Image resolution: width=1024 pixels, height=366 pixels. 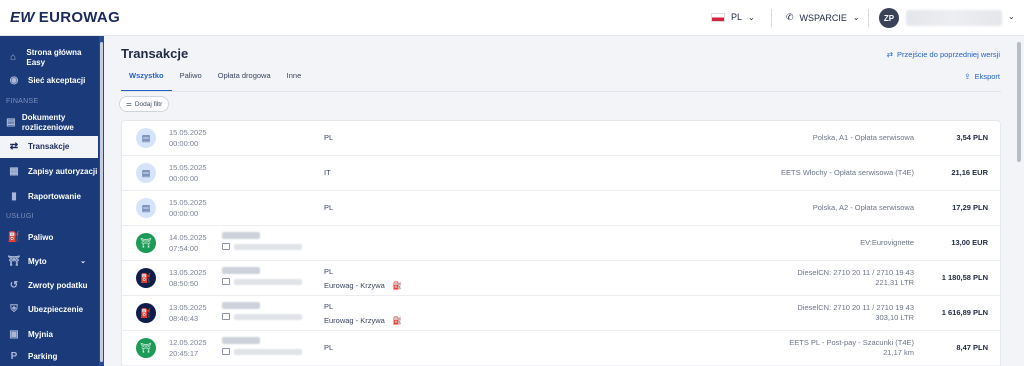 I want to click on sidebar-item-label: Zapisy autoryzacji, so click(x=63, y=171).